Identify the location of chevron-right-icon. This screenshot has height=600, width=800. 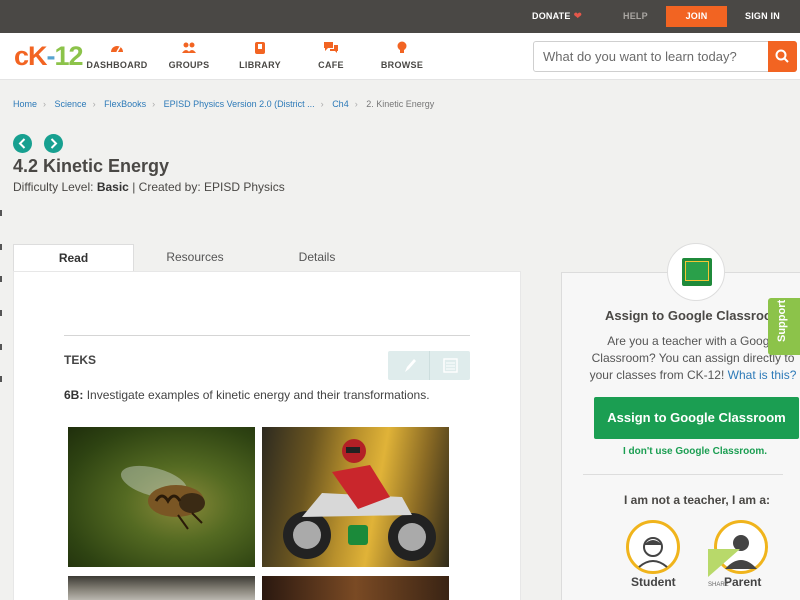
(54, 143).